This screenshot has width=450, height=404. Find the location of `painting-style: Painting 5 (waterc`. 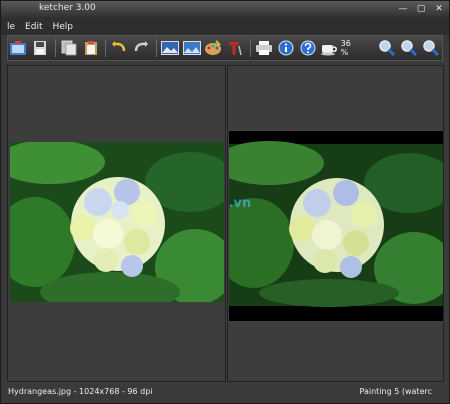

painting-style: Painting 5 (waterc is located at coordinates (395, 391).